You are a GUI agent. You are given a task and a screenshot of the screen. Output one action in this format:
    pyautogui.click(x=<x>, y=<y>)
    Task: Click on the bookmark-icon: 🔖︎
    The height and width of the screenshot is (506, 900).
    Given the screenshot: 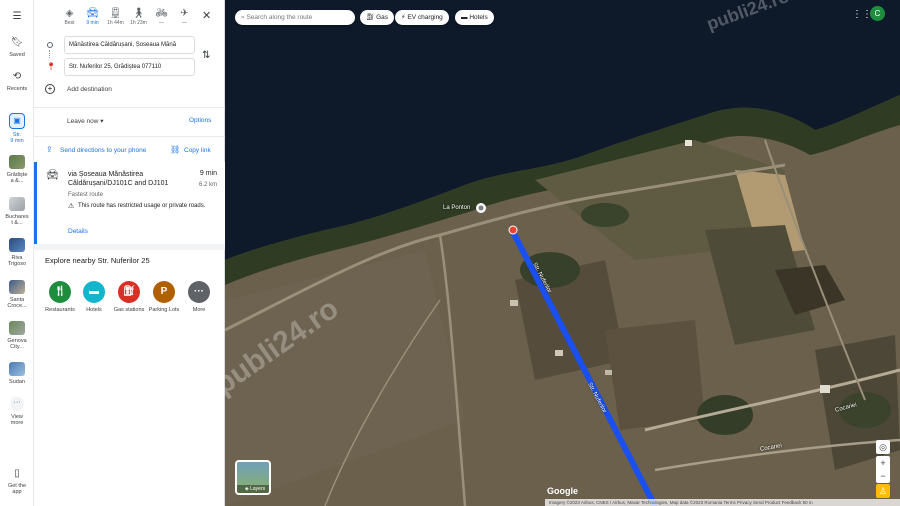 What is the action you would take?
    pyautogui.click(x=17, y=42)
    